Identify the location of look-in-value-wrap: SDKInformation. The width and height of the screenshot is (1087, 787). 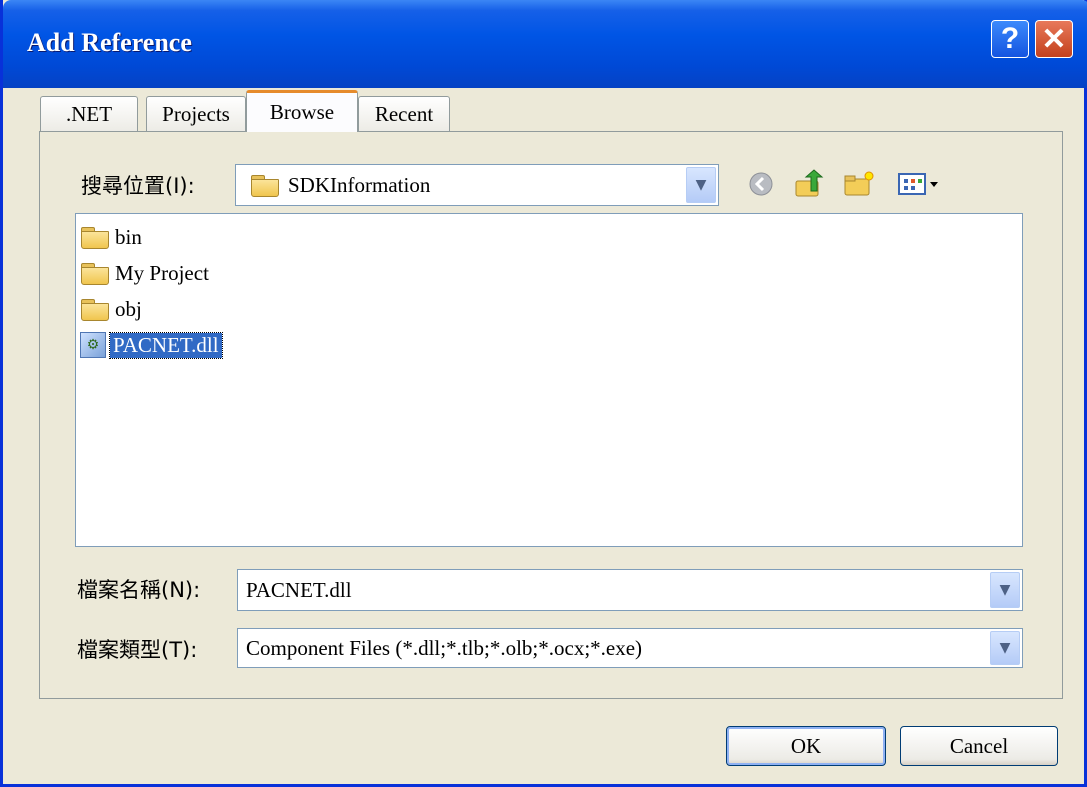
(340, 185).